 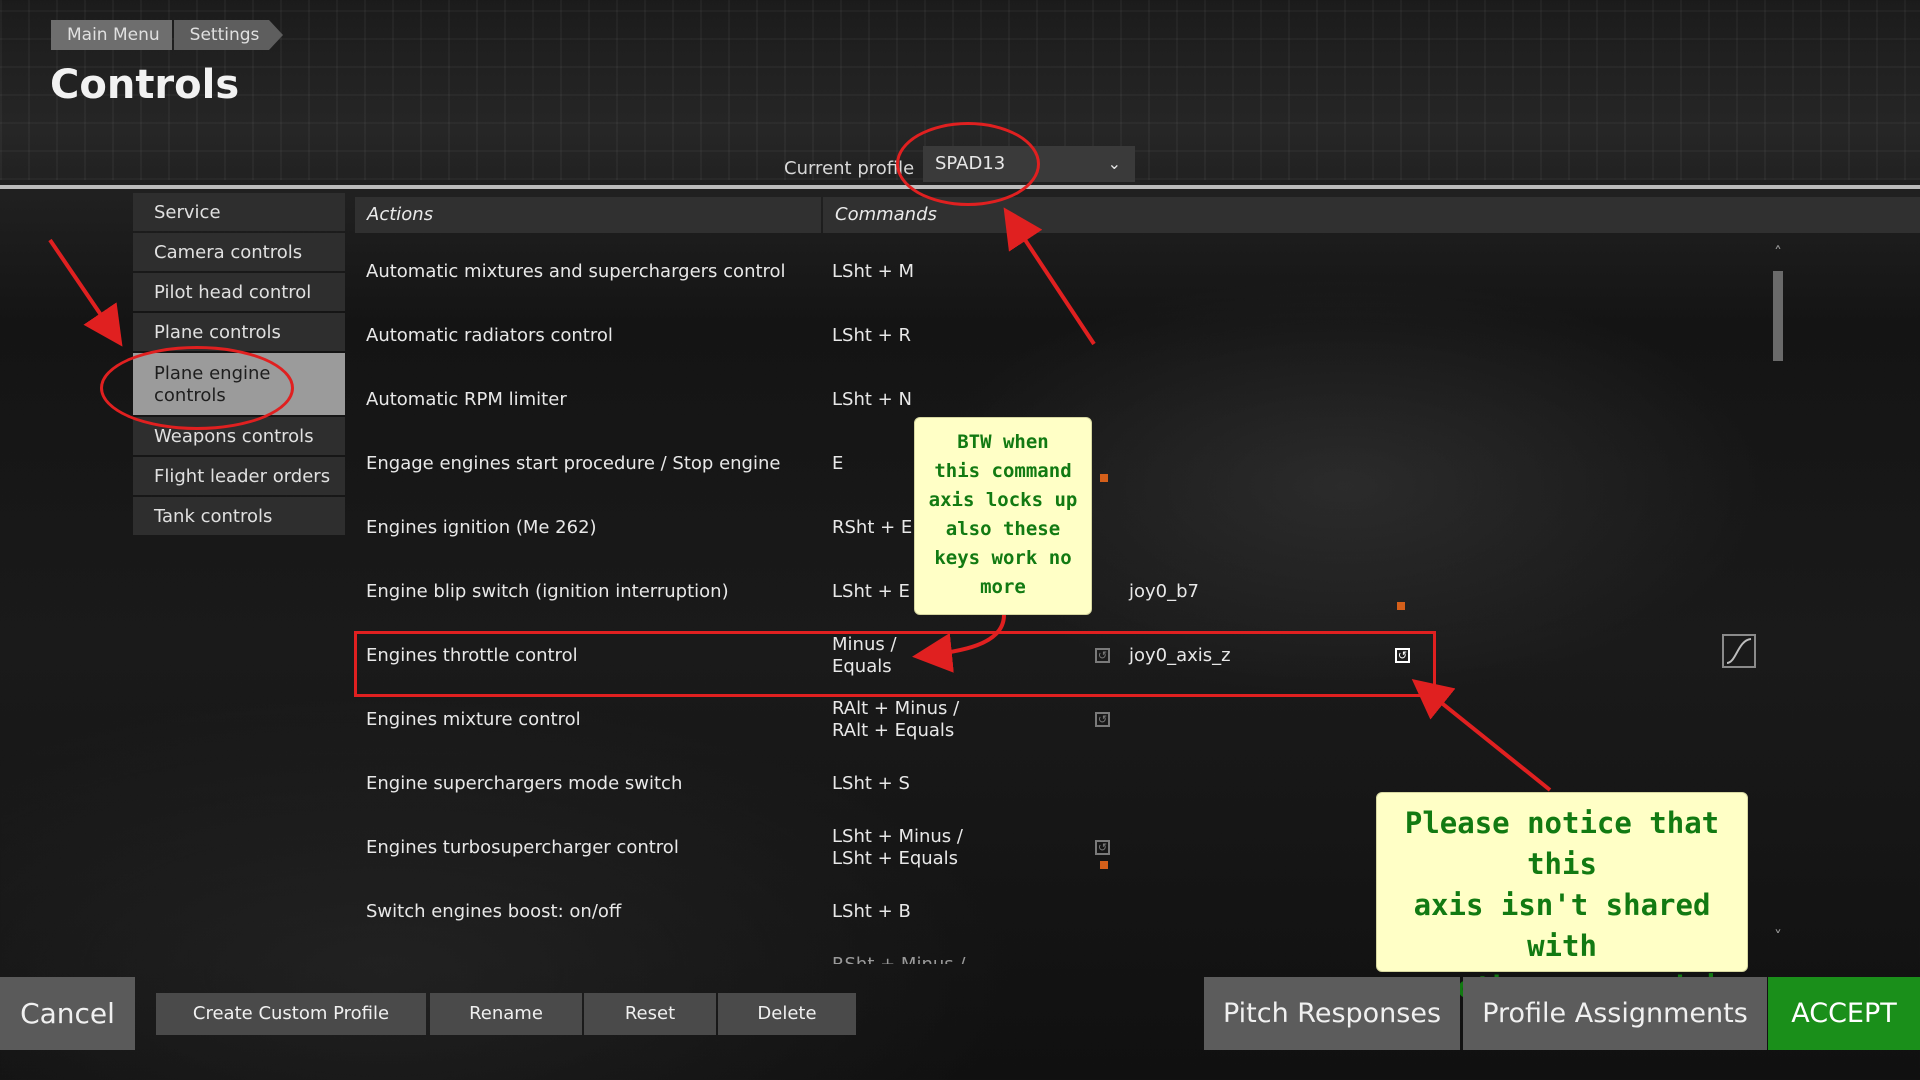 I want to click on create-custom-profile-button: Create Custom Profile, so click(x=291, y=1014).